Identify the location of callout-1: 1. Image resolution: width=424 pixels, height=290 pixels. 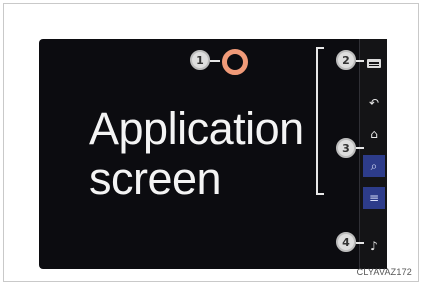
(200, 60).